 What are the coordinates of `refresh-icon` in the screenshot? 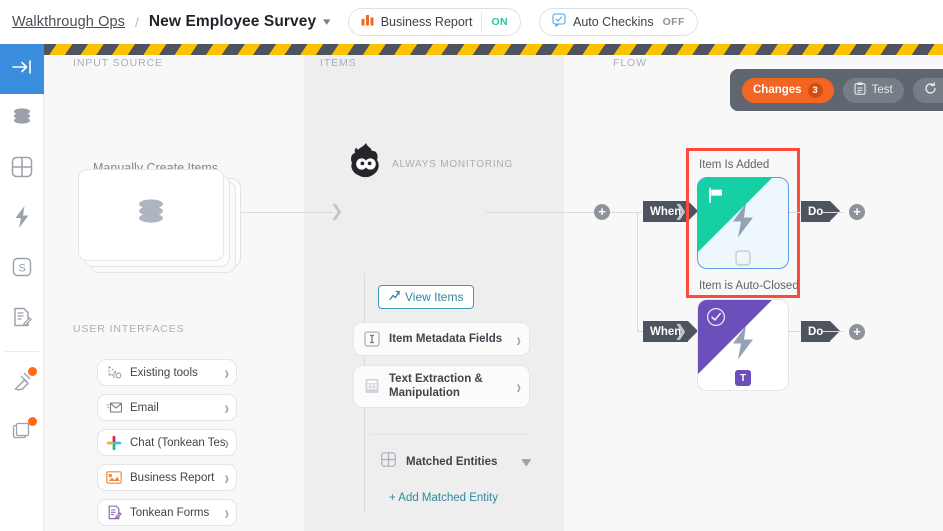 It's located at (930, 90).